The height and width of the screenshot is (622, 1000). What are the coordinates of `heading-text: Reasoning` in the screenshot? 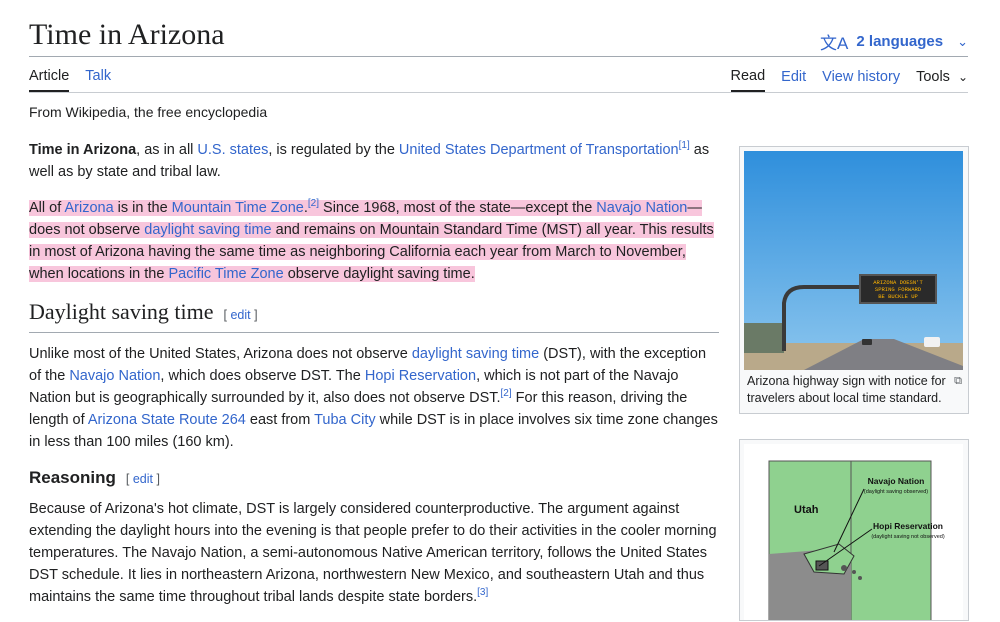 It's located at (72, 477).